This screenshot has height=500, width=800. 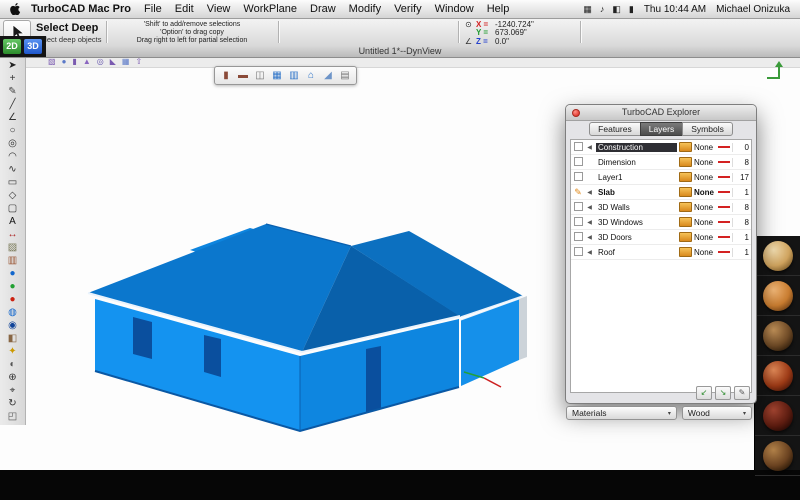 I want to click on window-tool-icon: ▦, so click(x=277, y=75).